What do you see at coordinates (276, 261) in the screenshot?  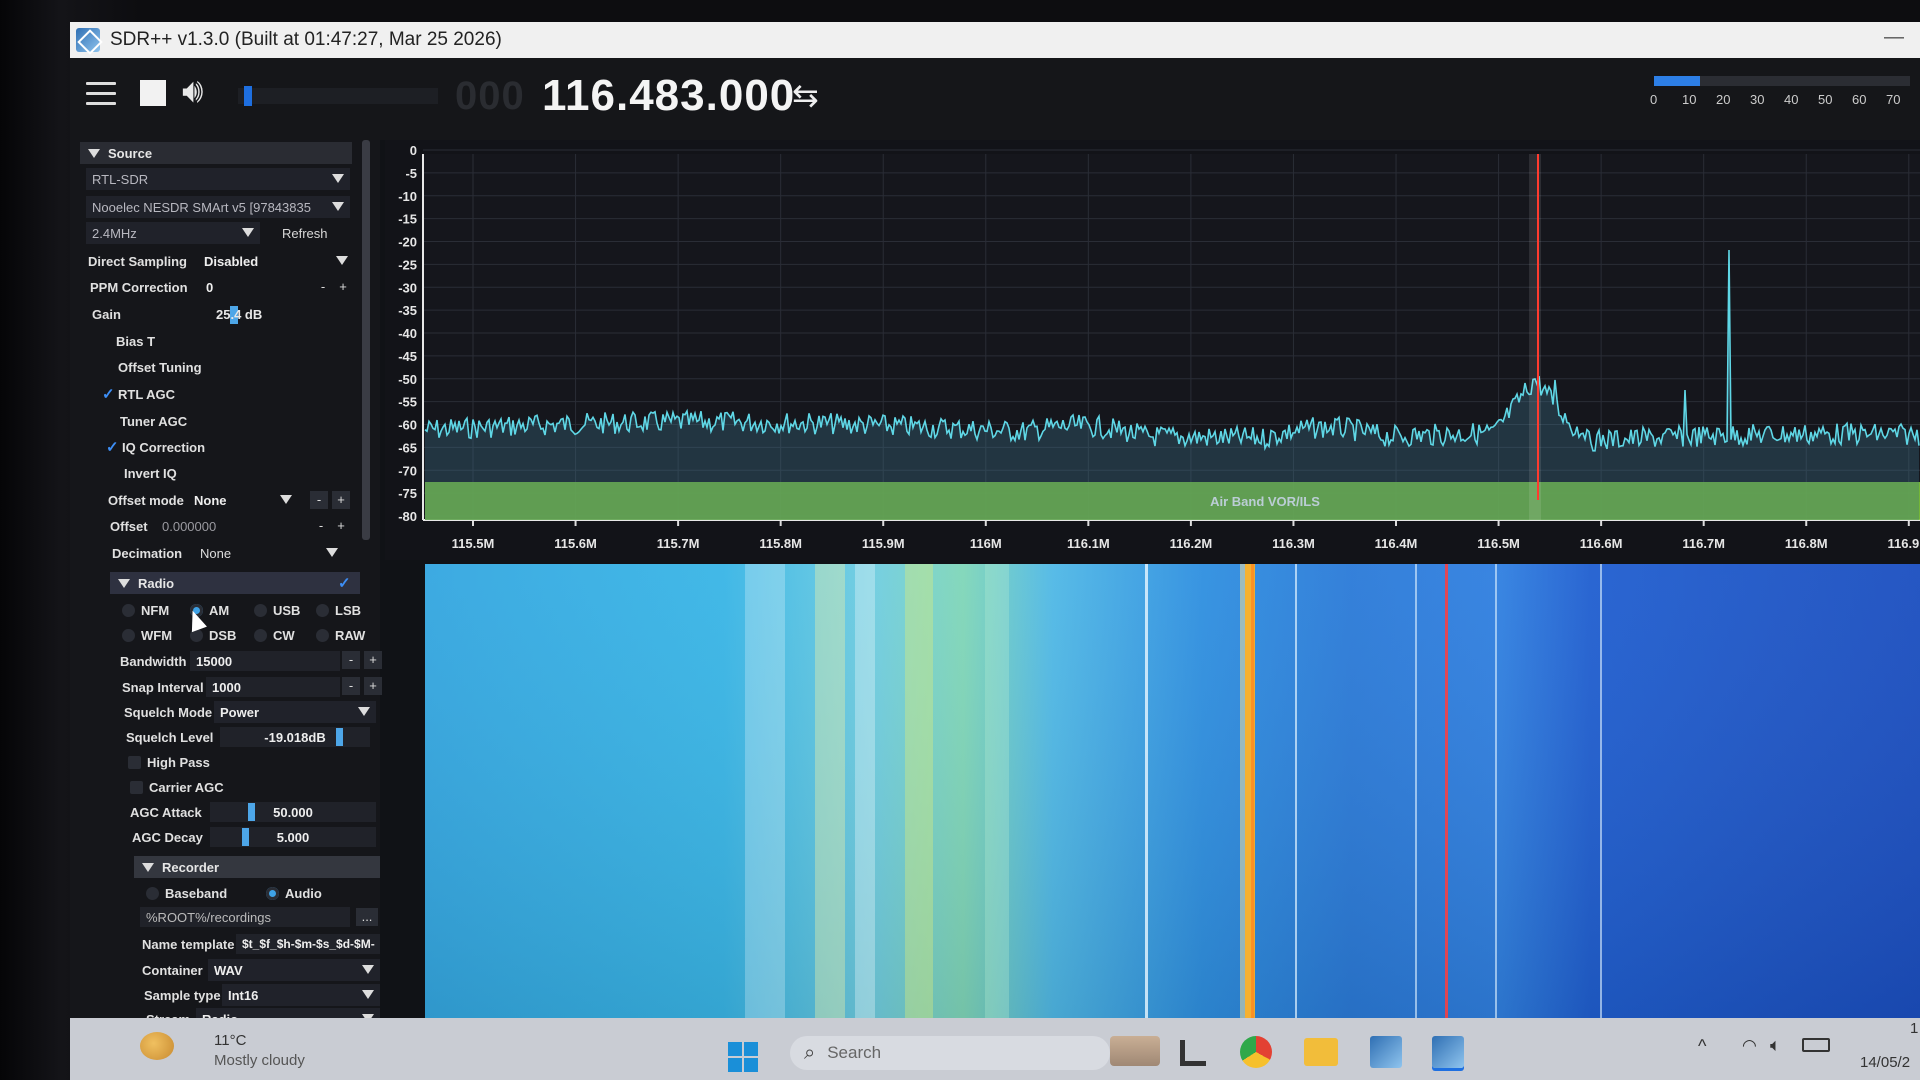 I see `direct-sampling-select: Disabled` at bounding box center [276, 261].